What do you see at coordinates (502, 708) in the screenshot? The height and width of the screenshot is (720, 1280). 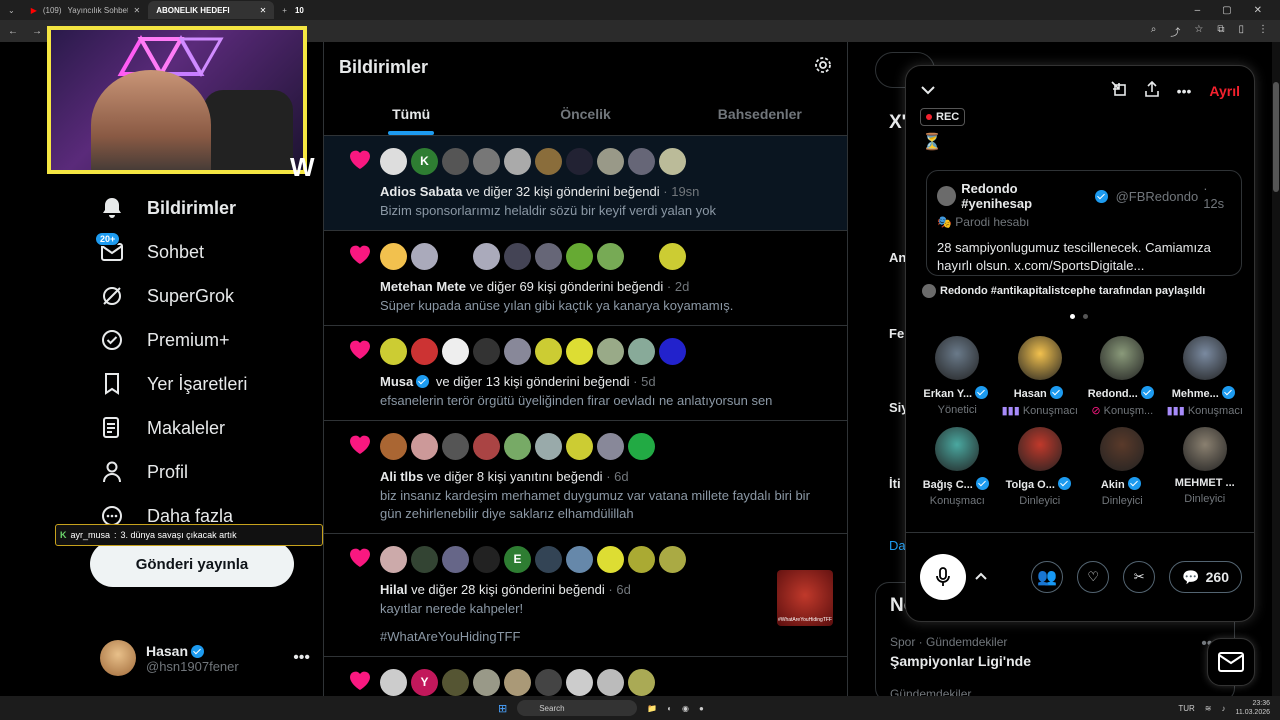 I see `windows-start-icon: ⊞` at bounding box center [502, 708].